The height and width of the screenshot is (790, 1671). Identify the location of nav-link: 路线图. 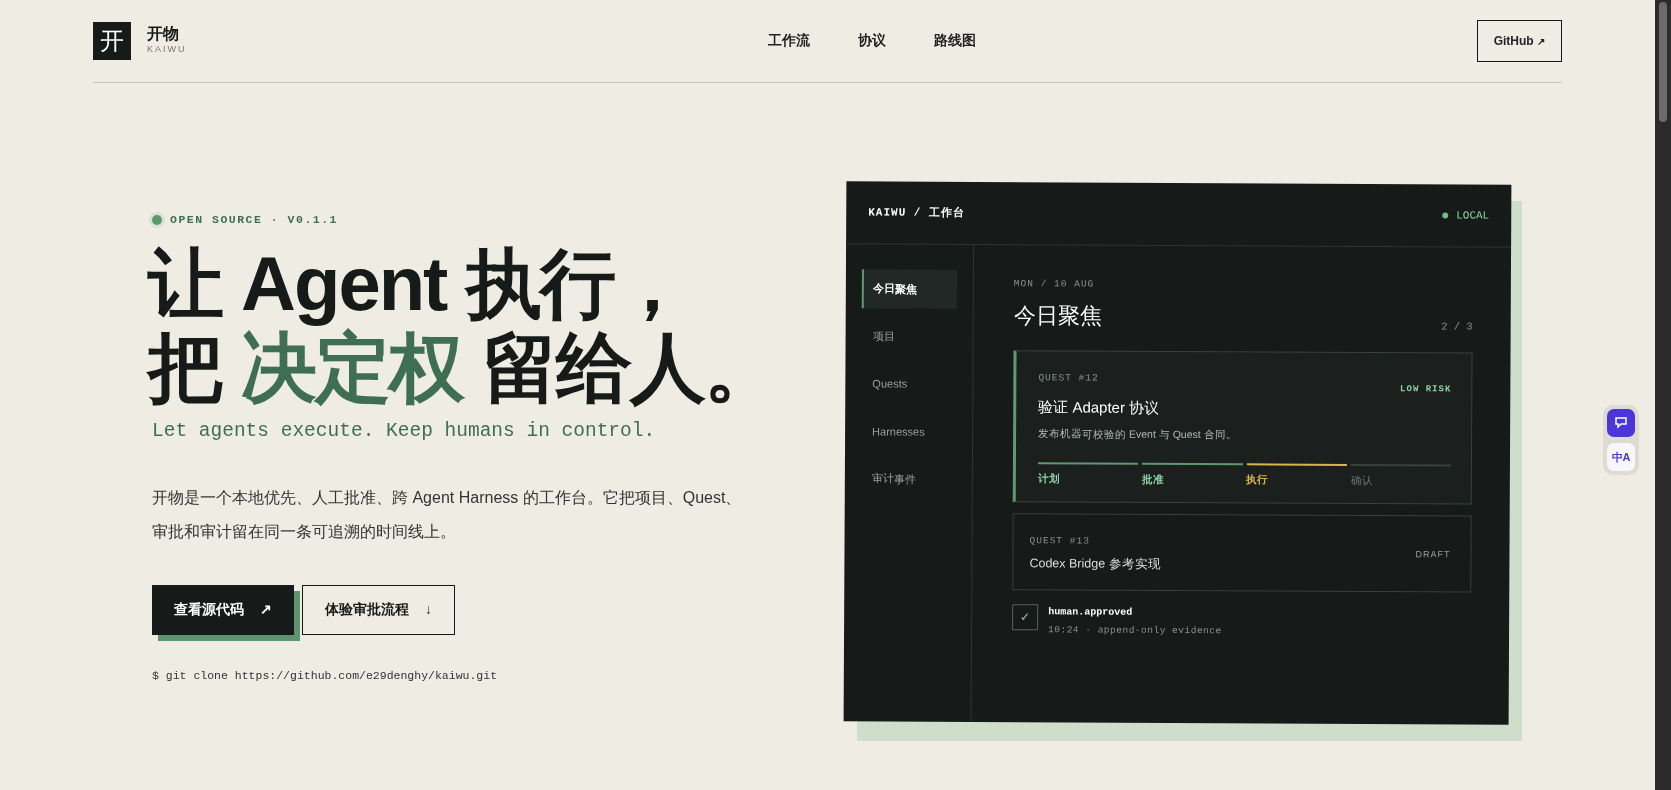
(954, 41).